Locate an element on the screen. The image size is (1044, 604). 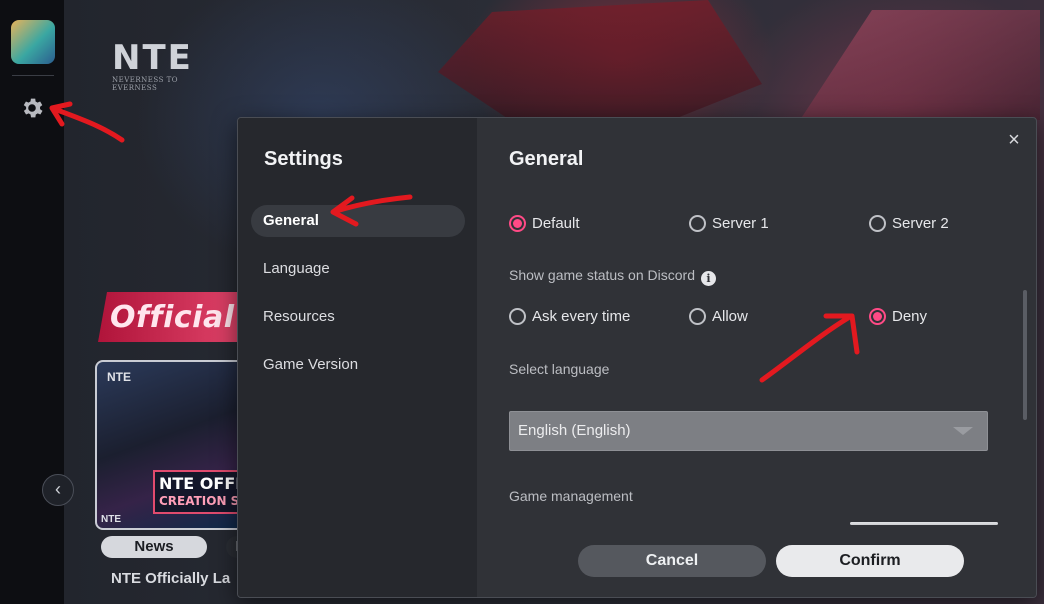
radio-label: Deny is located at coordinates (910, 316).